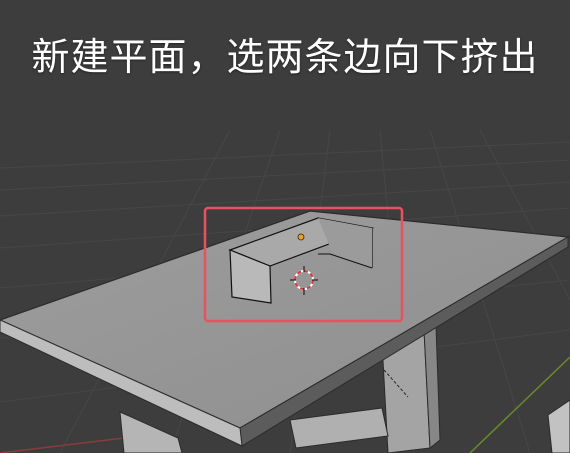  Describe the element at coordinates (151, 432) in the screenshot. I see `table-leg-front` at that location.